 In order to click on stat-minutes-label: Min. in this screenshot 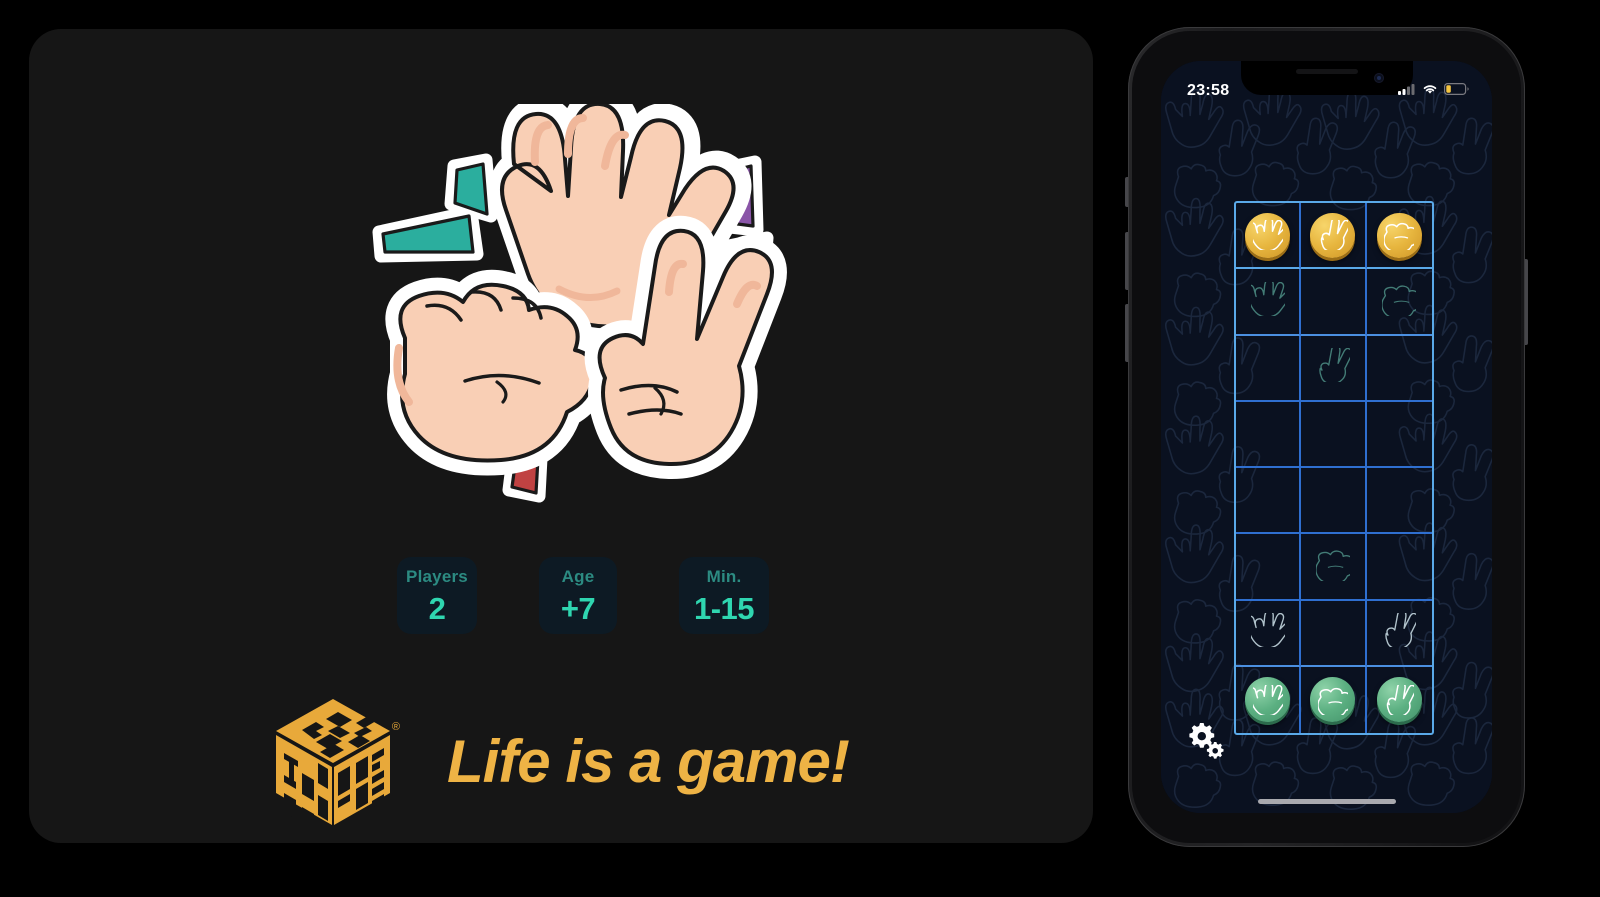, I will do `click(724, 576)`.